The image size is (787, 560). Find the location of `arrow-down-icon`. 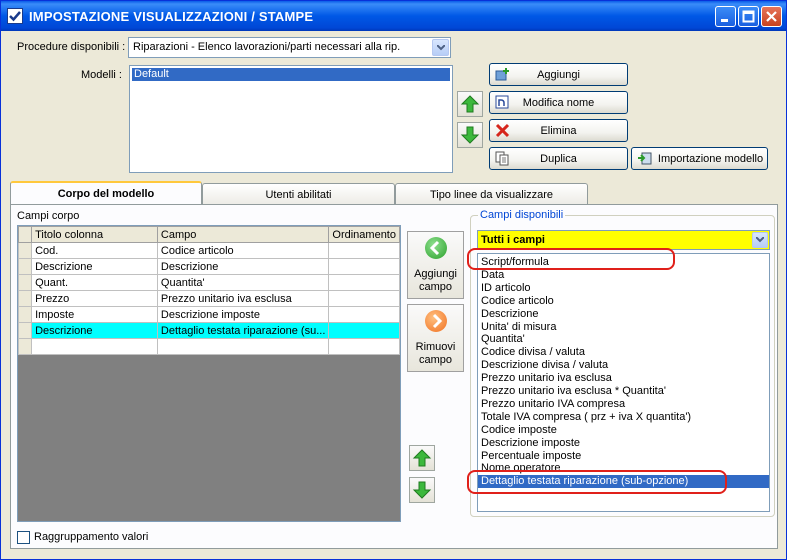

arrow-down-icon is located at coordinates (422, 490).